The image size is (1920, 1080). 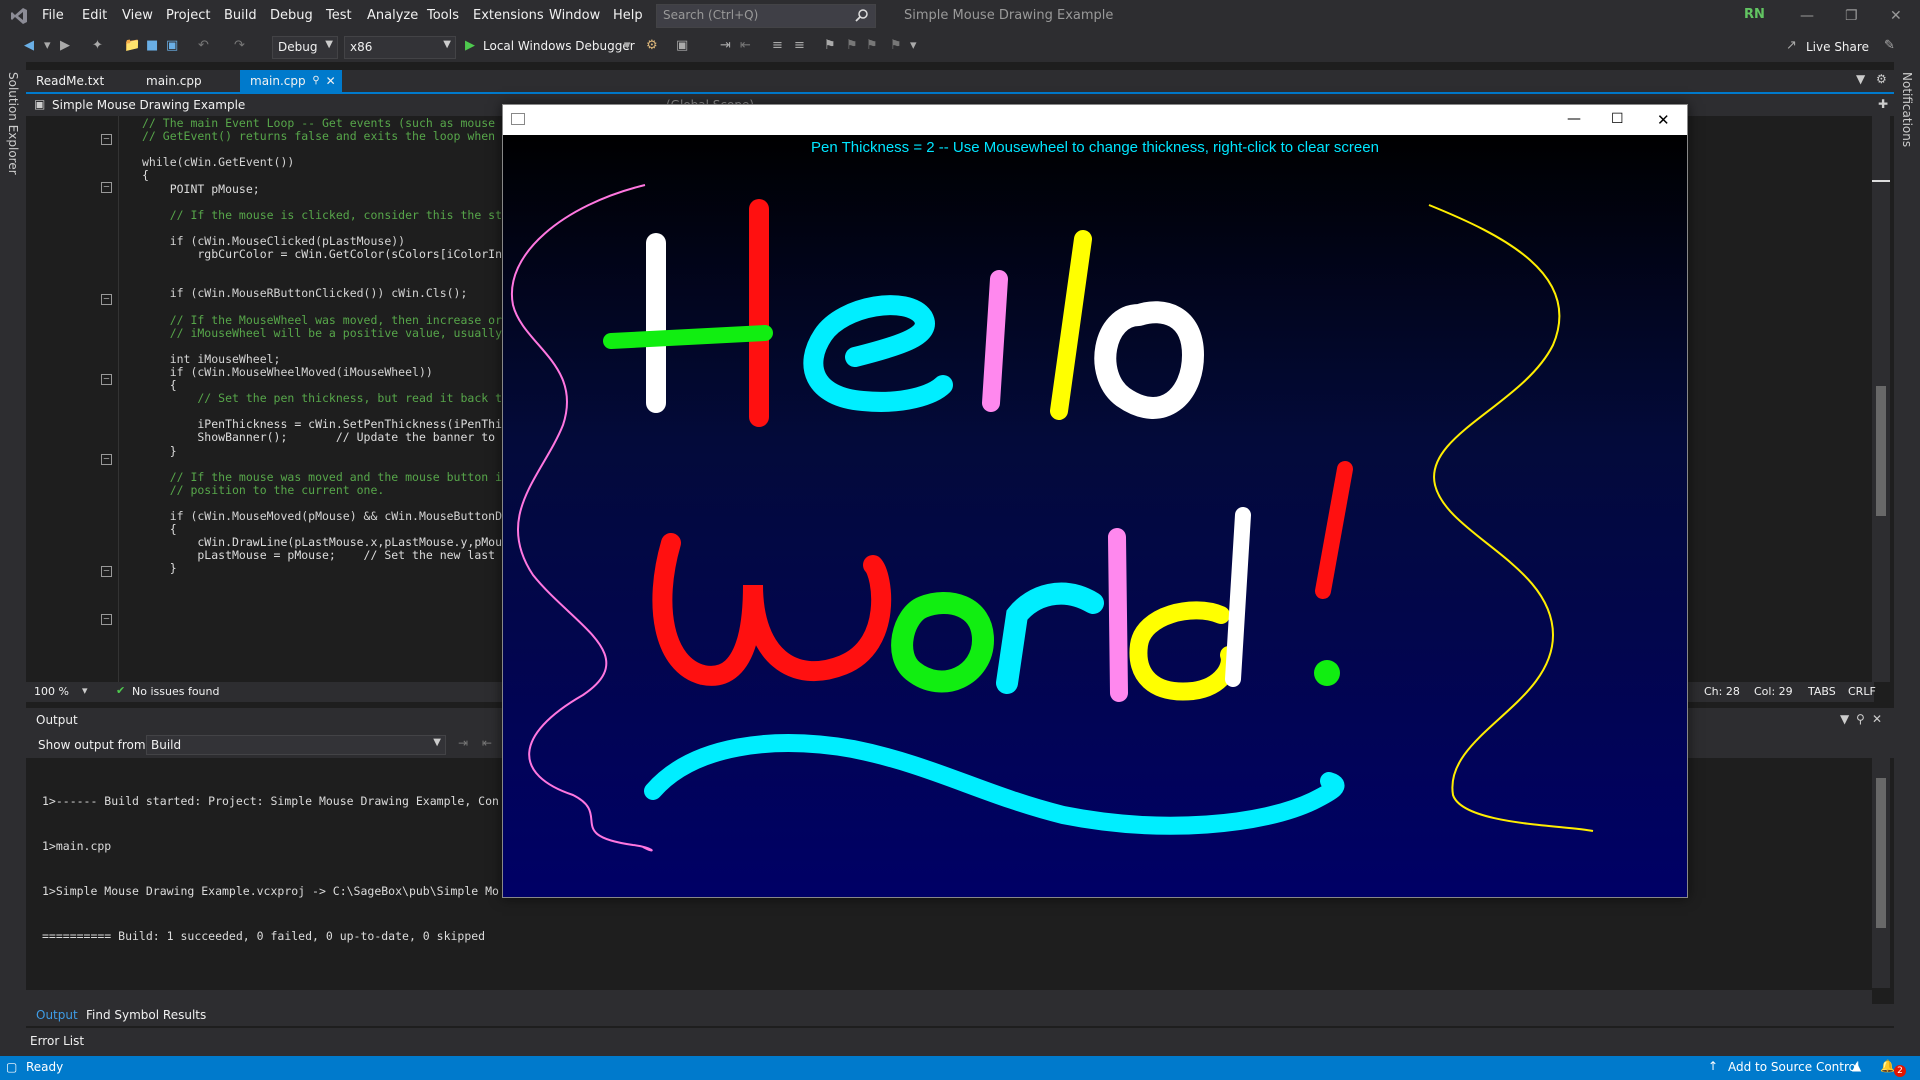 I want to click on config-select: Debug ▼, so click(x=305, y=47).